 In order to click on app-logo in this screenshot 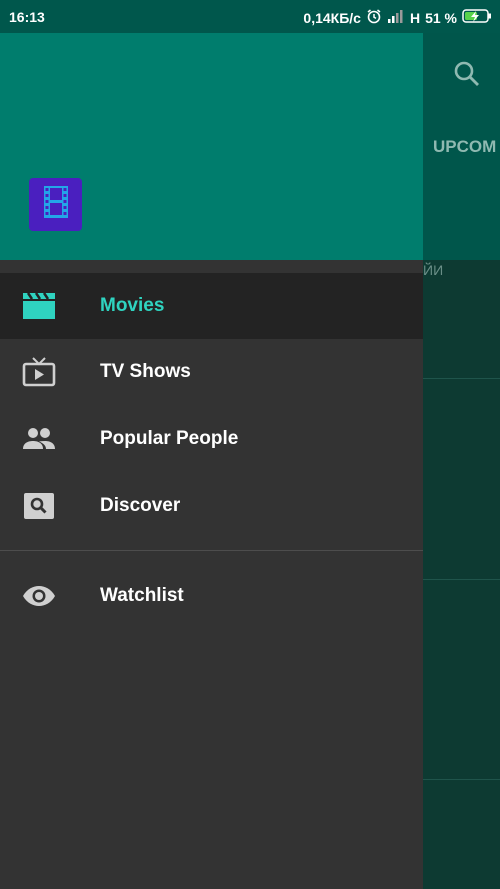, I will do `click(55, 204)`.